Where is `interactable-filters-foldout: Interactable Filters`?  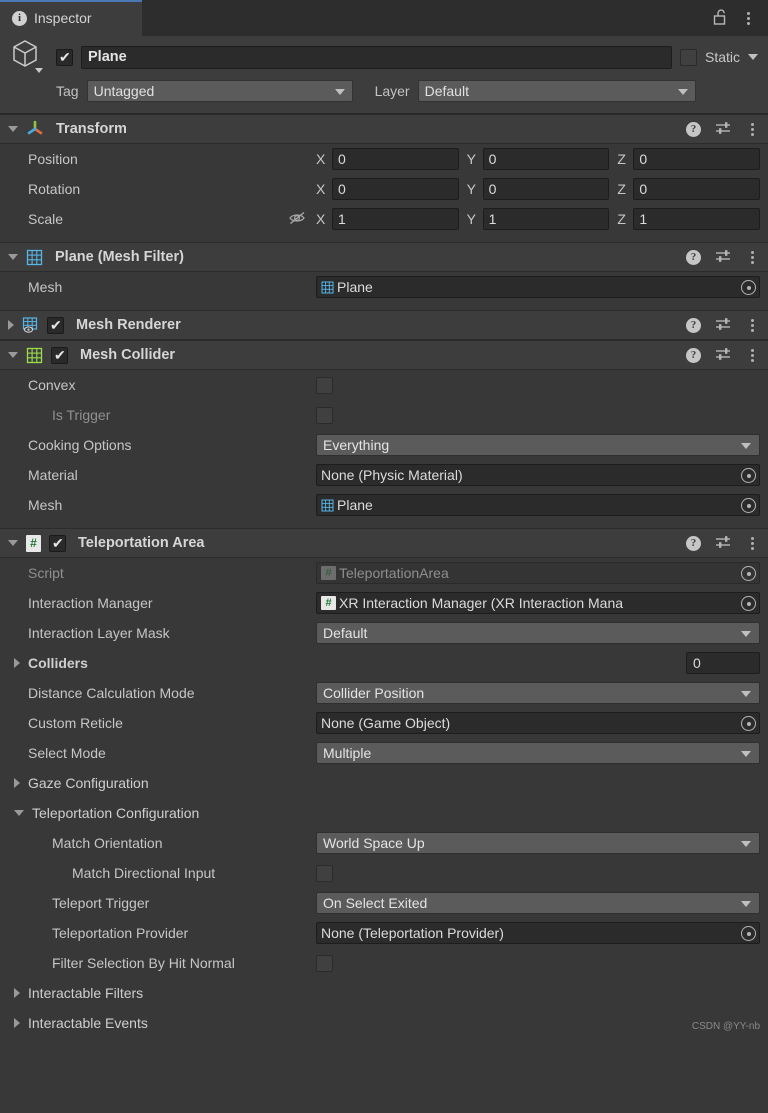
interactable-filters-foldout: Interactable Filters is located at coordinates (158, 993).